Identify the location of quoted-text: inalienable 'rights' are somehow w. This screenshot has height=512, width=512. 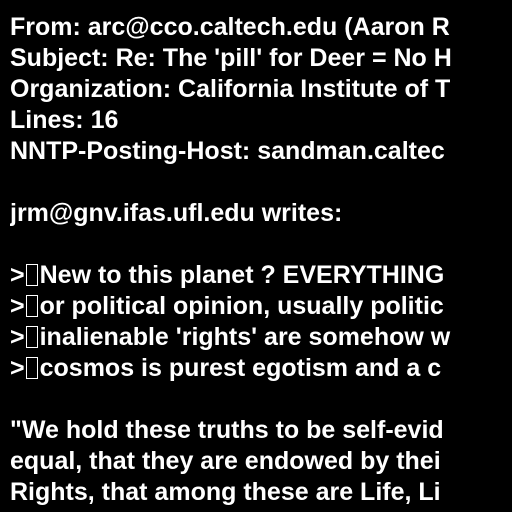
(245, 337).